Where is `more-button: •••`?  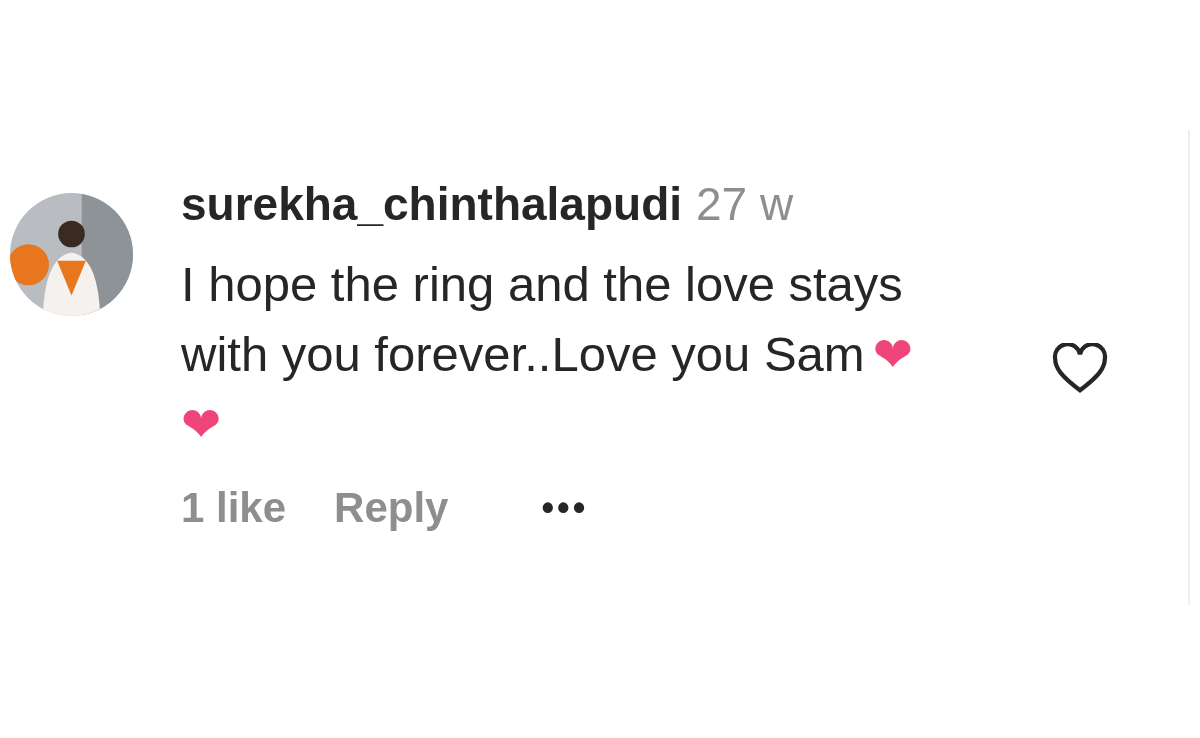
more-button: ••• is located at coordinates (565, 508).